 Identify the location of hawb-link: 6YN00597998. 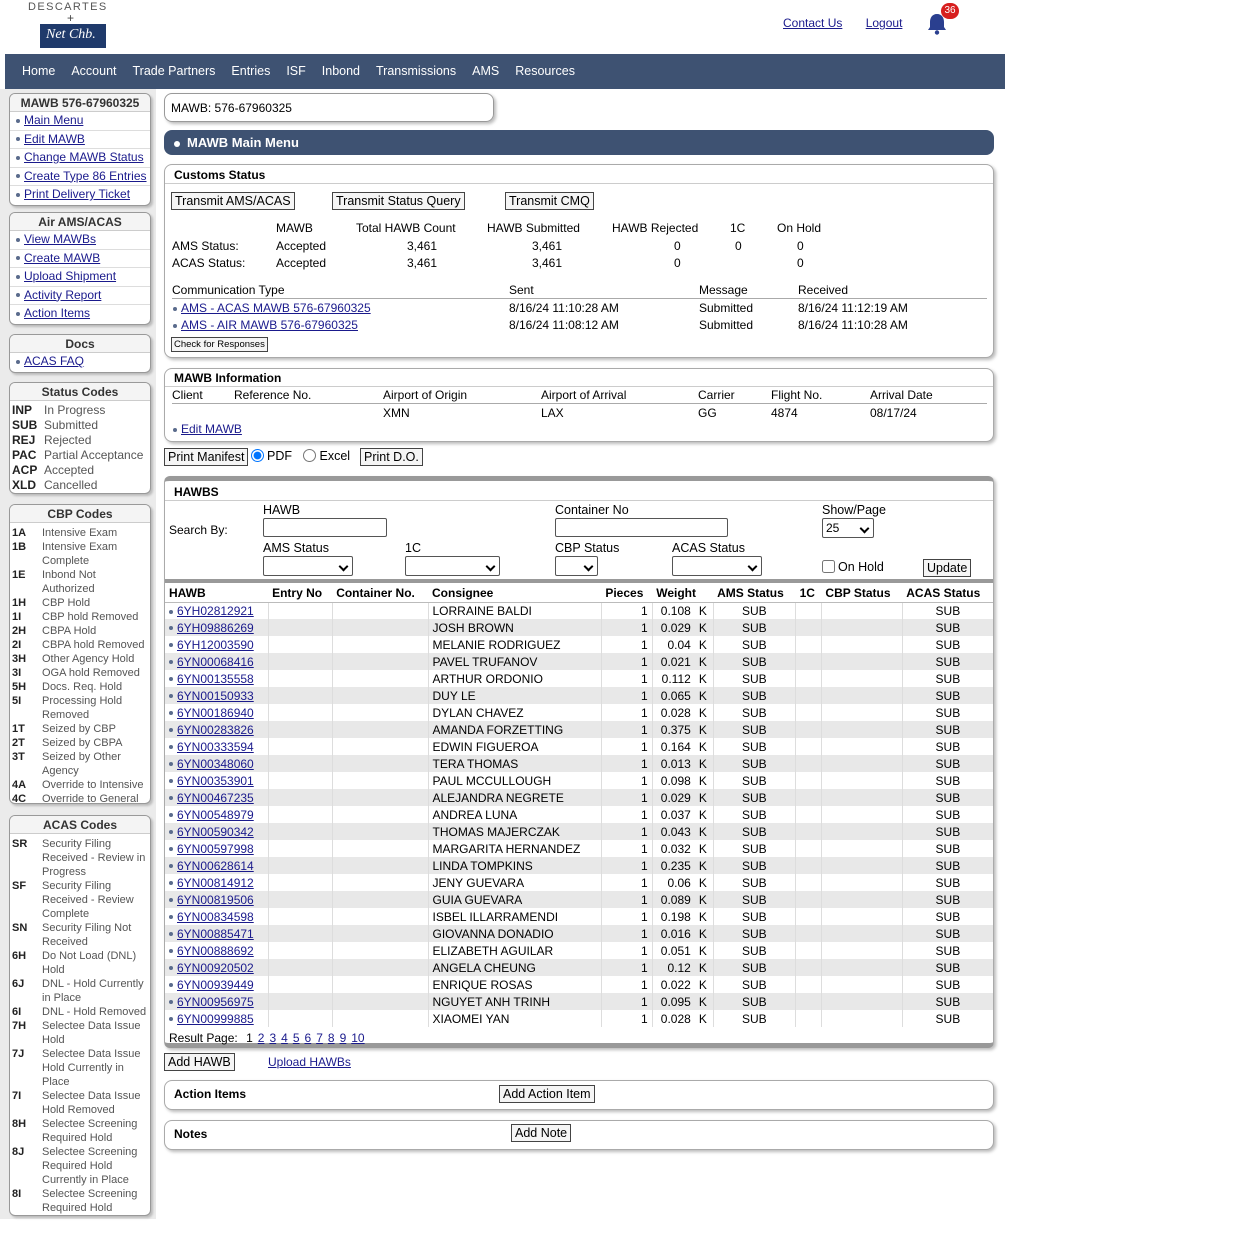
(215, 849).